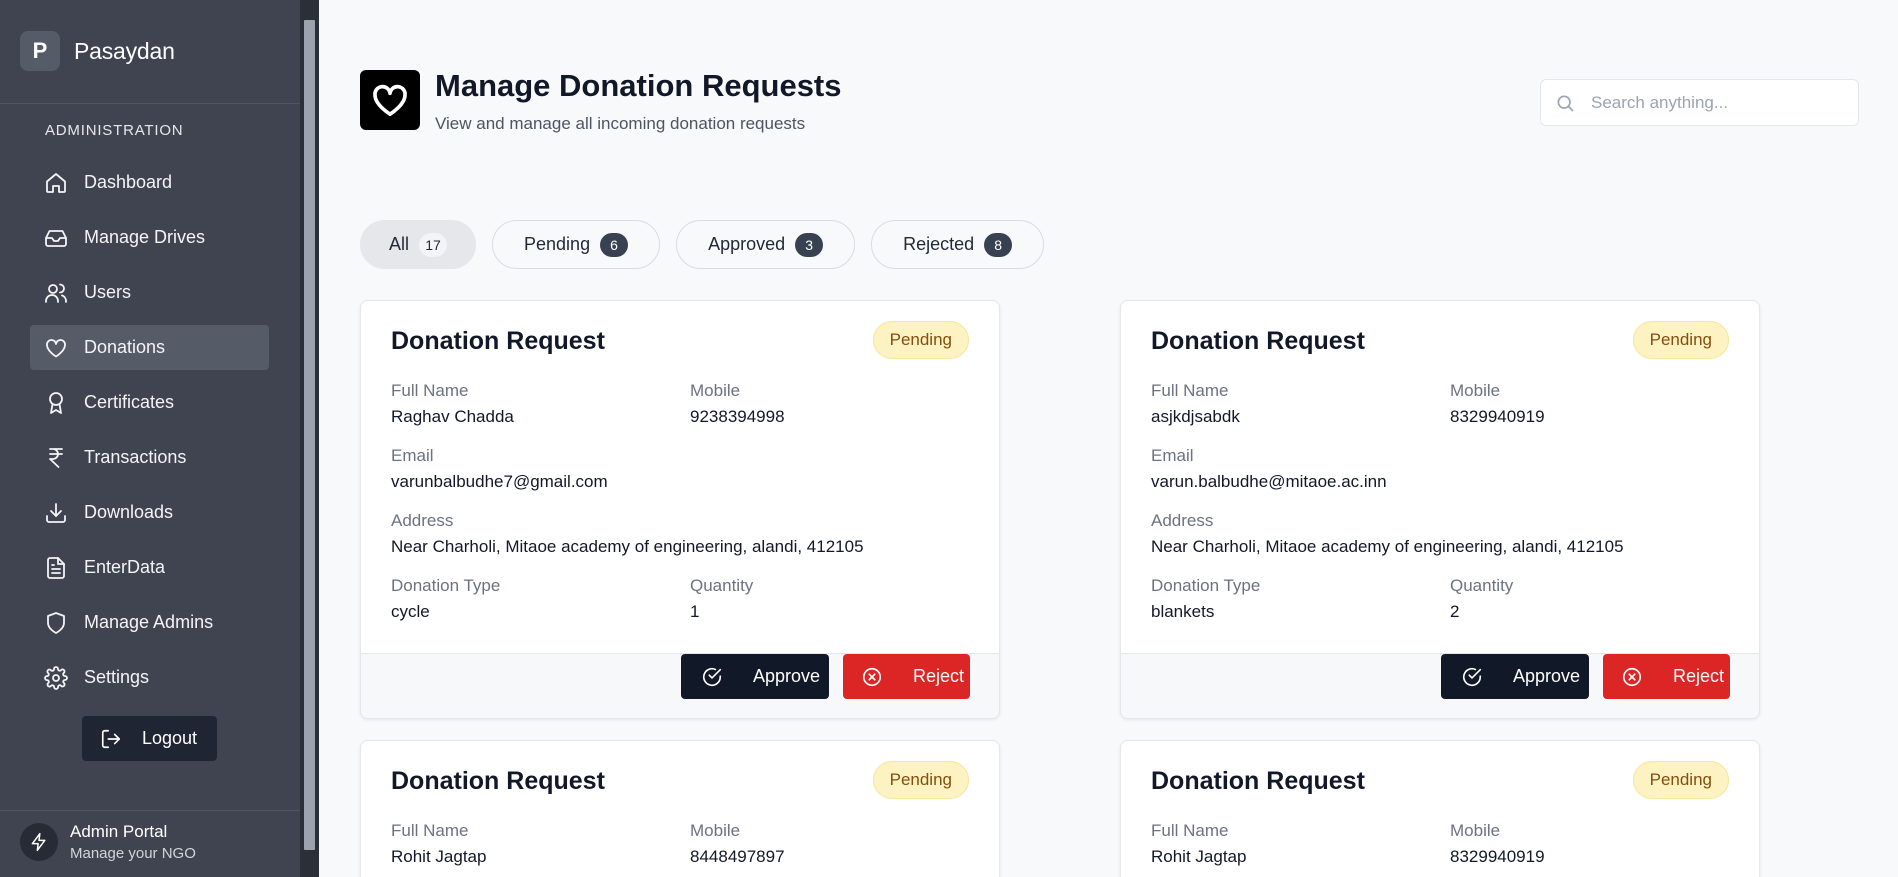 The width and height of the screenshot is (1898, 877). I want to click on sidebar-item-label: Manage Admins, so click(149, 622).